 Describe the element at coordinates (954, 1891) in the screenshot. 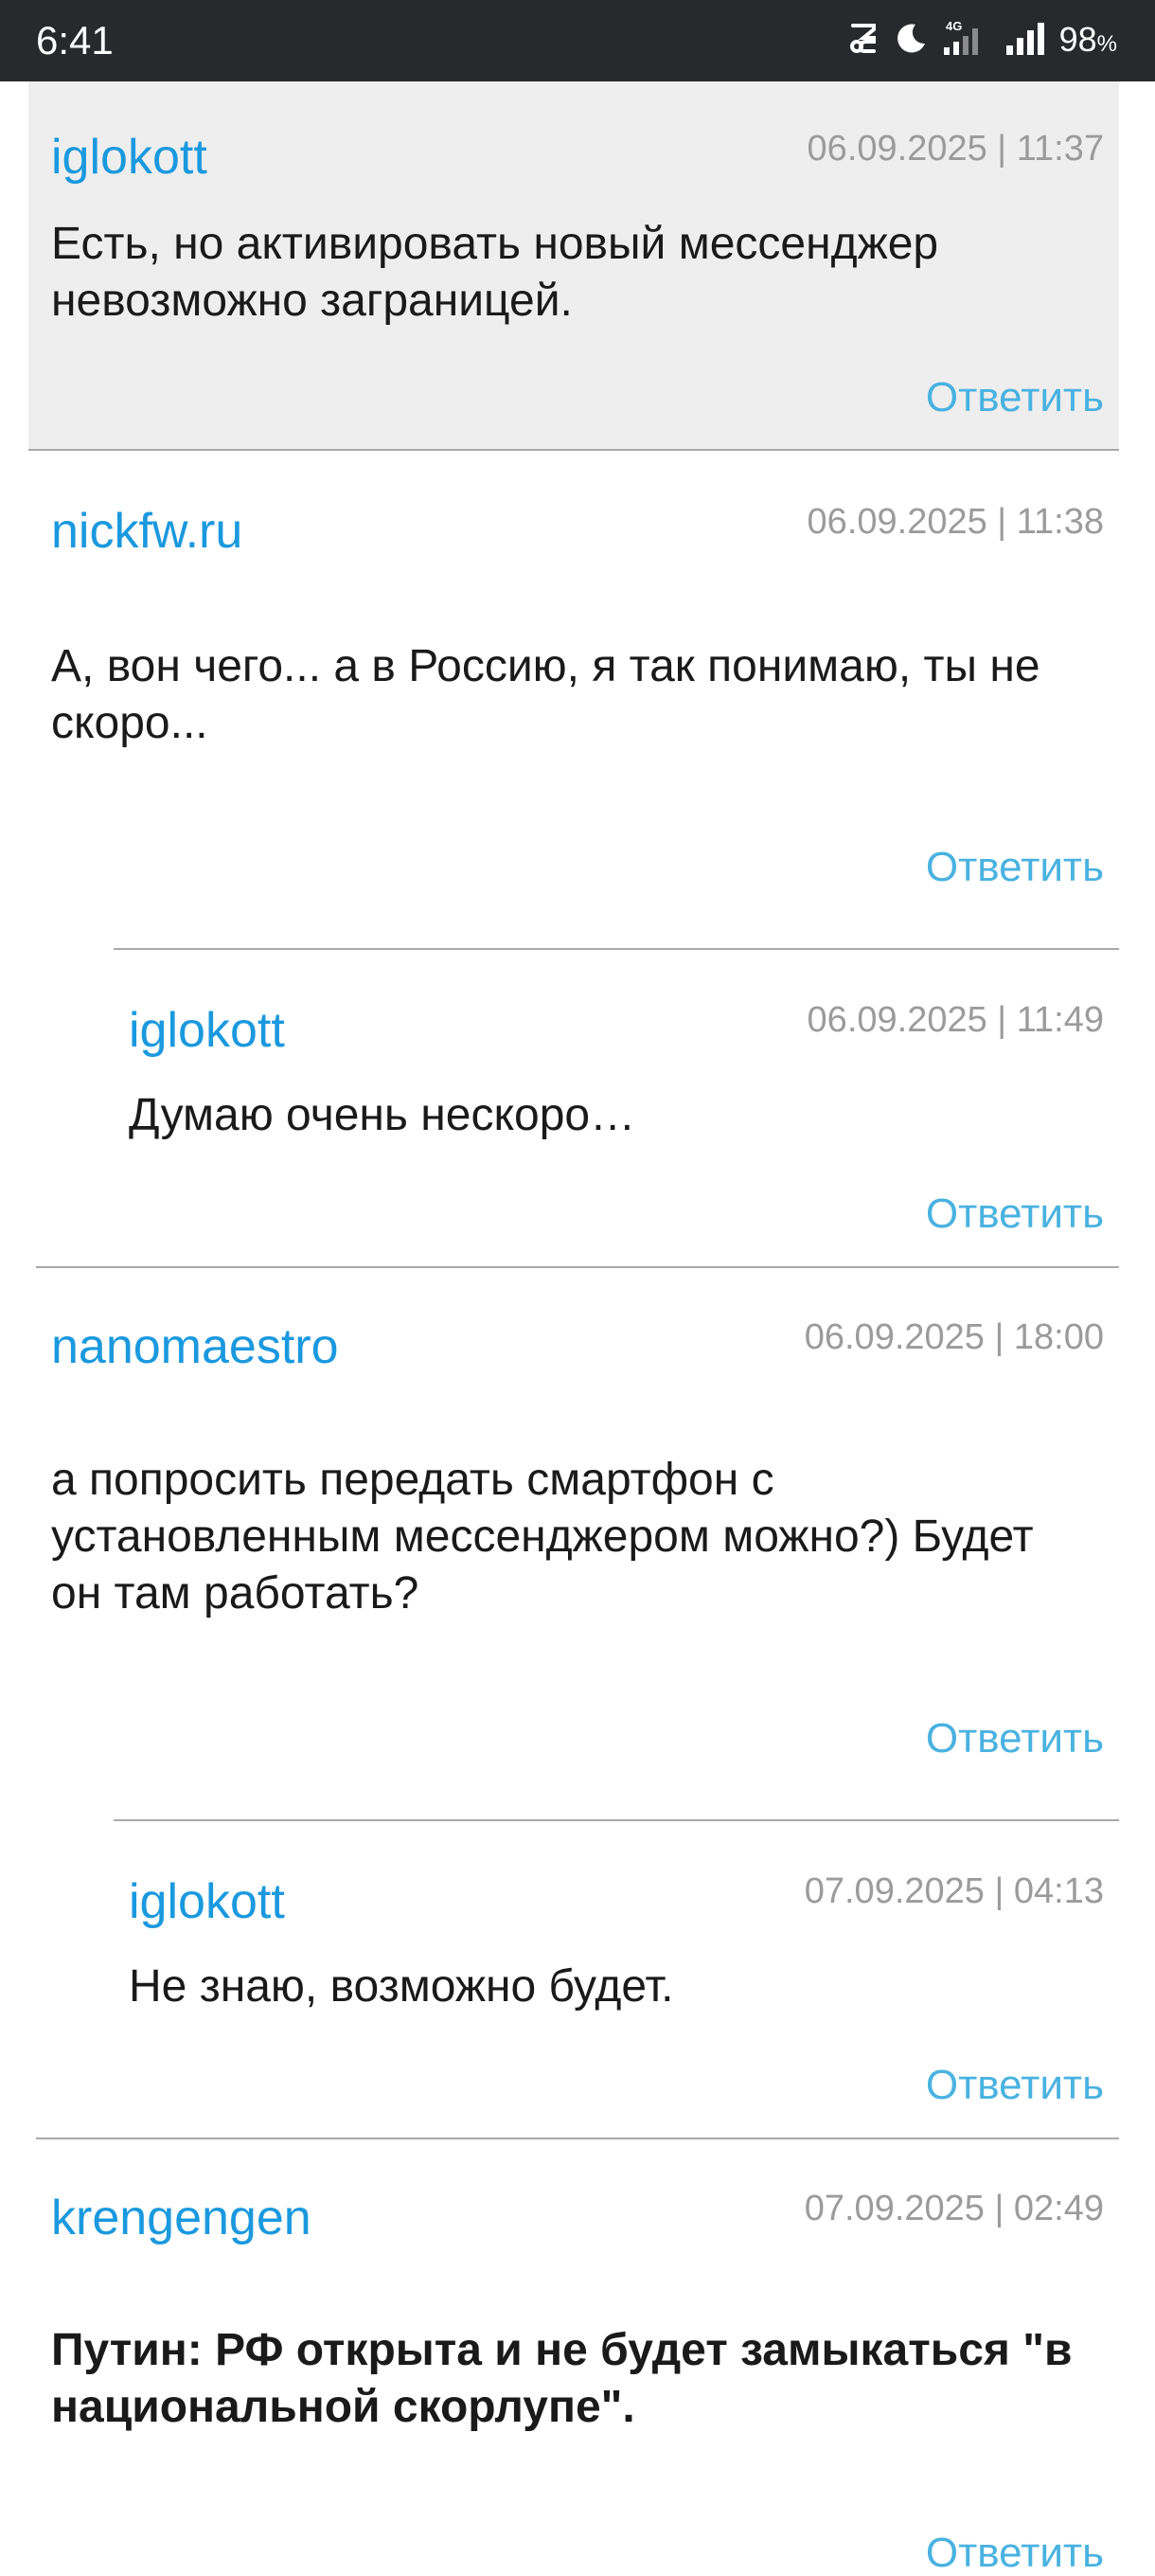

I see `comment-timestamp: 07.09.2025 | 04:13` at that location.